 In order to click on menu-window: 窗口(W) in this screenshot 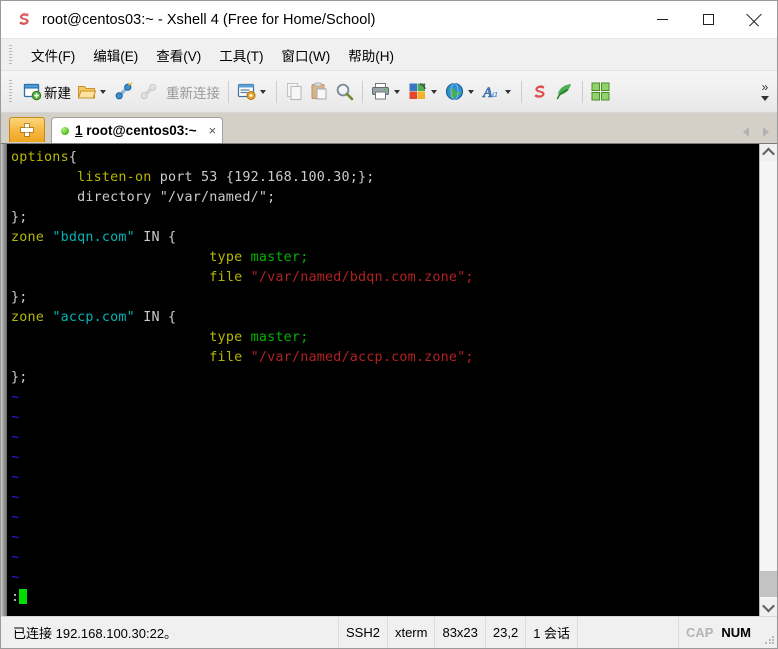, I will do `click(306, 55)`.